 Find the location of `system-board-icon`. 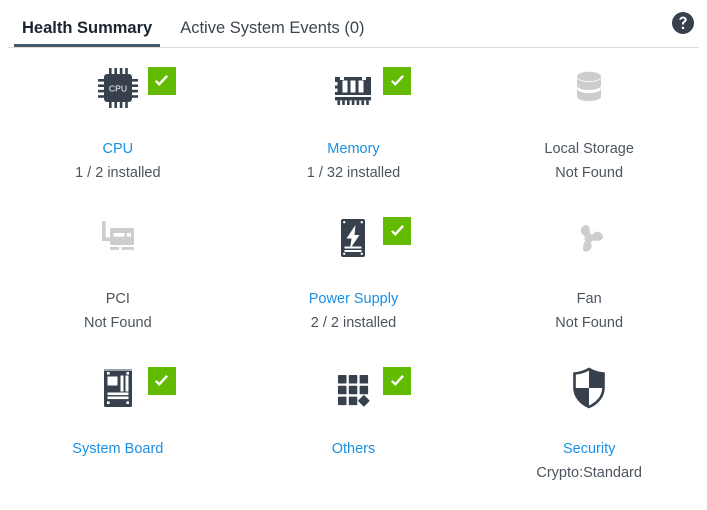

system-board-icon is located at coordinates (117, 388).